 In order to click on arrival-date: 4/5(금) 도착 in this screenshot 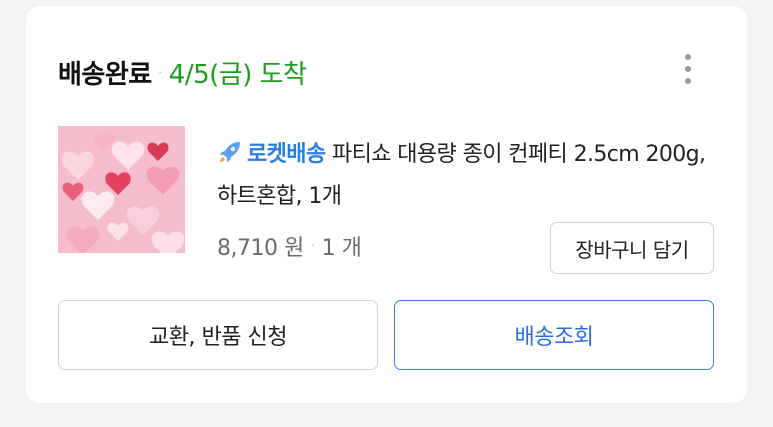, I will do `click(237, 74)`.